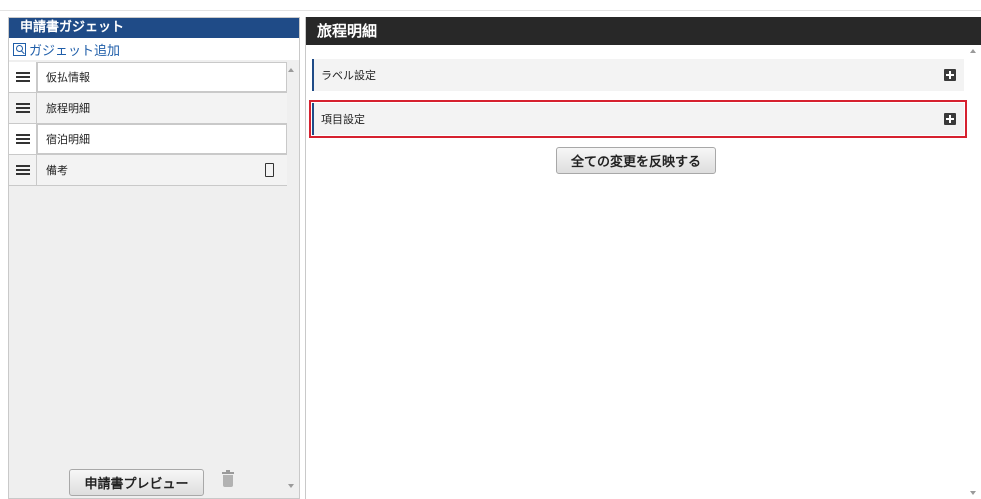 This screenshot has height=499, width=981. I want to click on gadget-panel-title: 申請書ガジェット, so click(154, 28).